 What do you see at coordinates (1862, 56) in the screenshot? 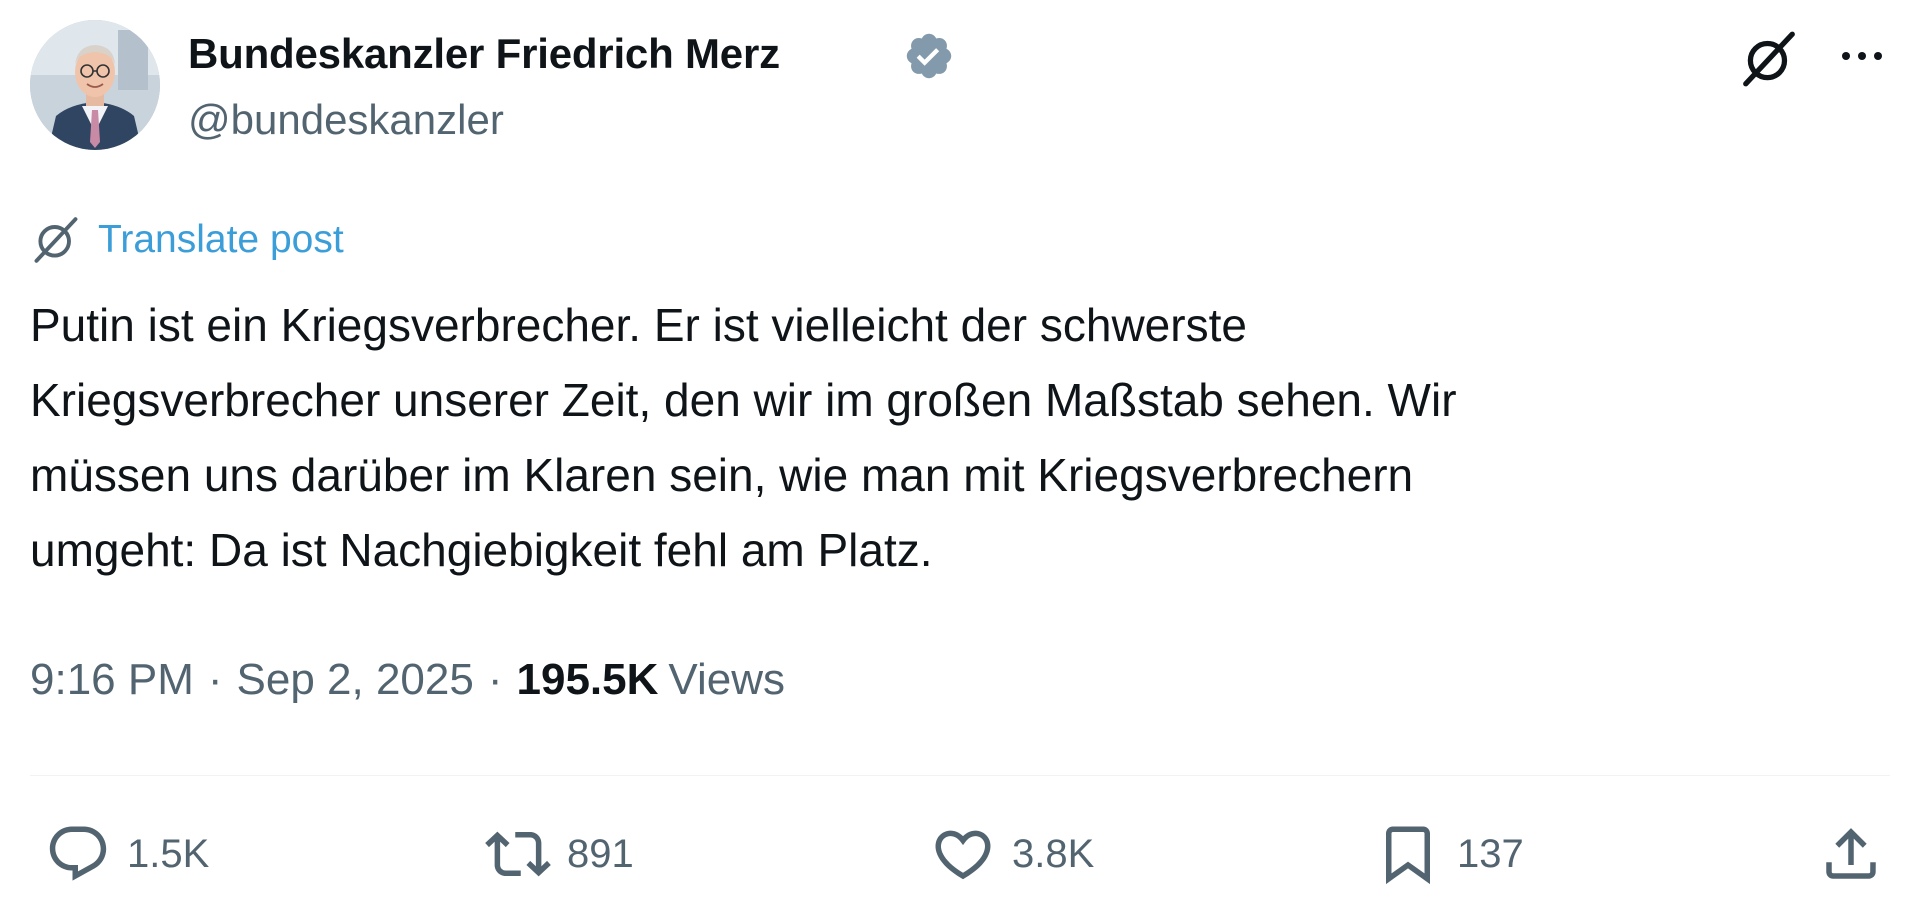
I see `more-icon` at bounding box center [1862, 56].